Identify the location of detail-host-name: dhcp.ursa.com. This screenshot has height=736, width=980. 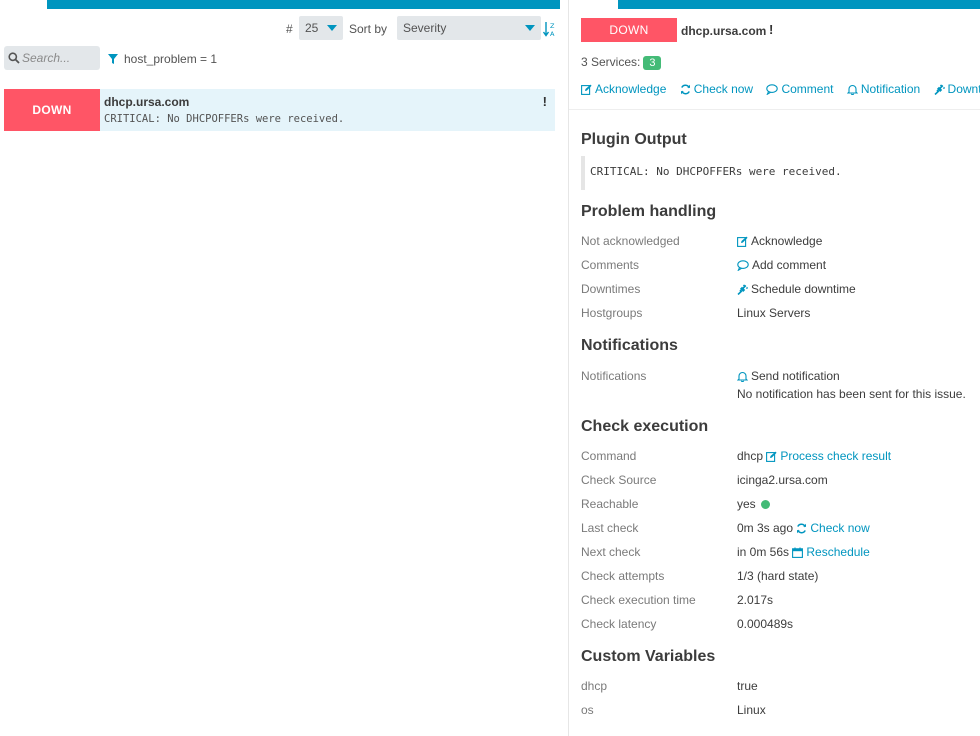
(724, 31).